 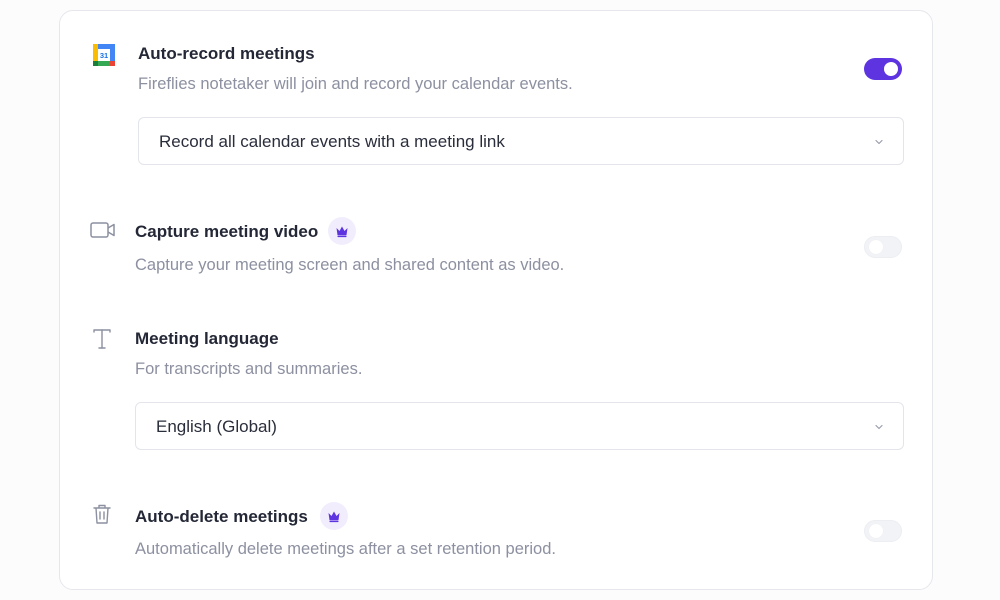 I want to click on meeting-language-description: For transcripts and summaries., so click(x=249, y=369).